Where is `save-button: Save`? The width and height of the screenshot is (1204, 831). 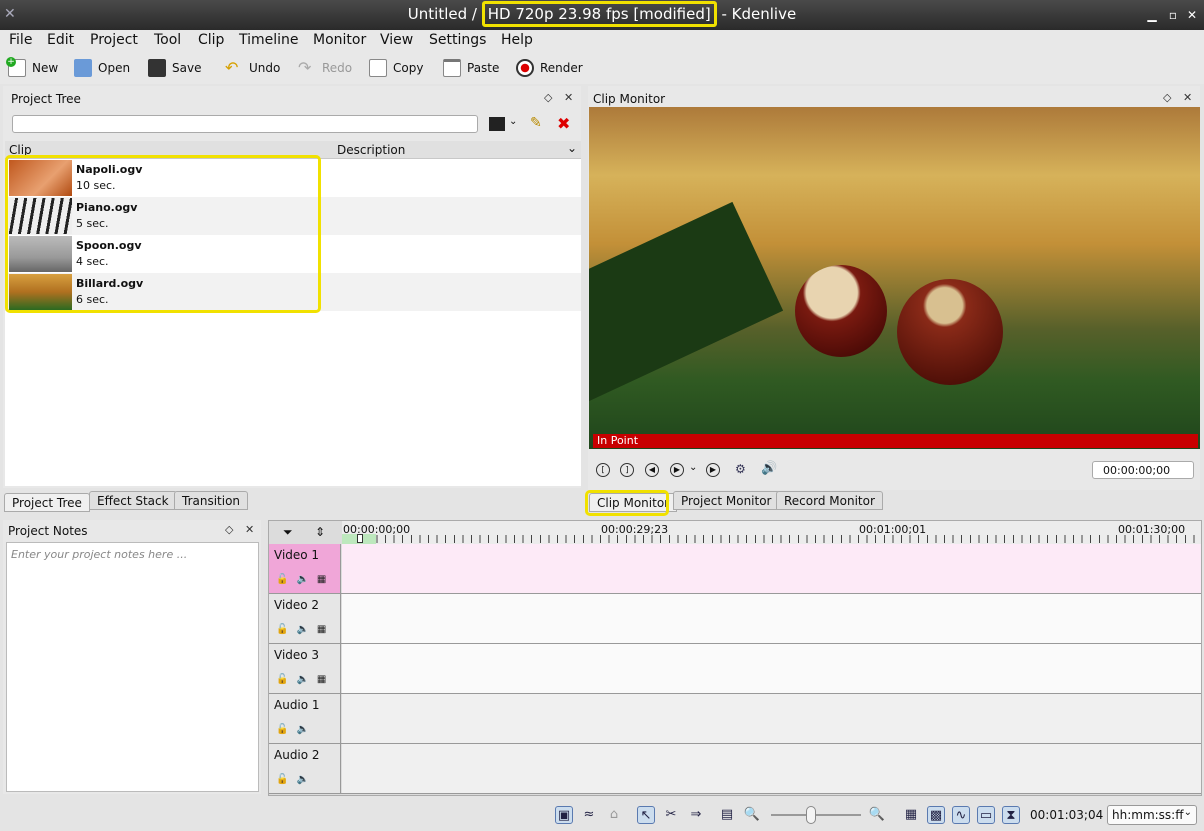 save-button: Save is located at coordinates (174, 68).